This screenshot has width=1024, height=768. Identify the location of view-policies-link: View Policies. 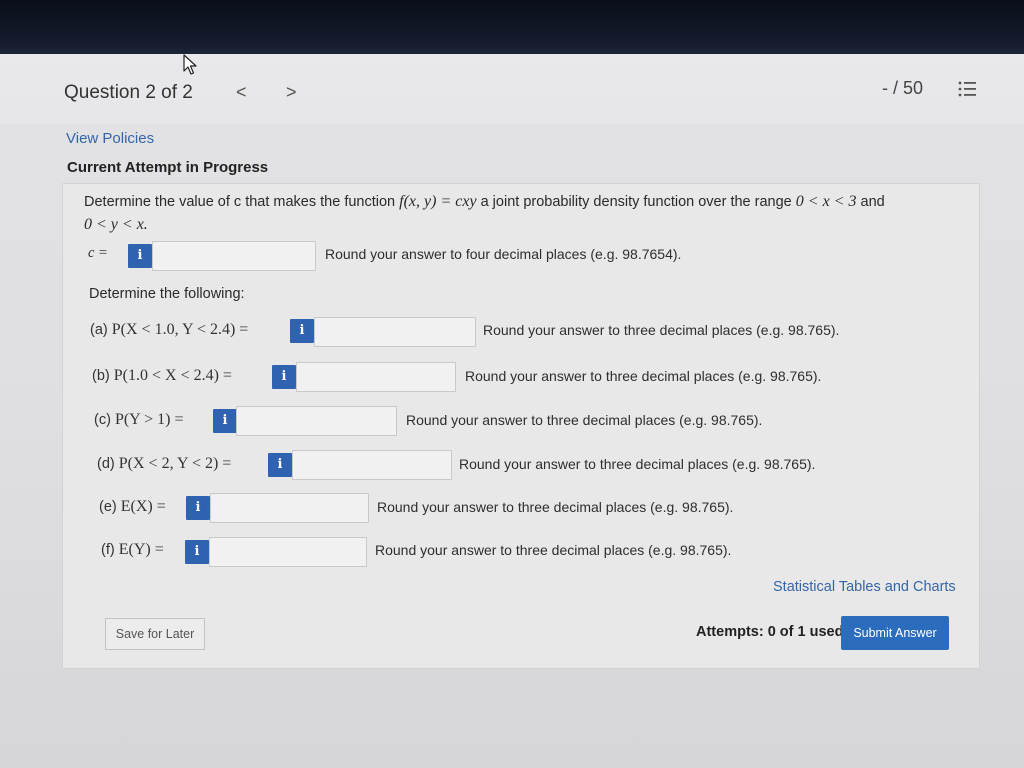
(110, 138).